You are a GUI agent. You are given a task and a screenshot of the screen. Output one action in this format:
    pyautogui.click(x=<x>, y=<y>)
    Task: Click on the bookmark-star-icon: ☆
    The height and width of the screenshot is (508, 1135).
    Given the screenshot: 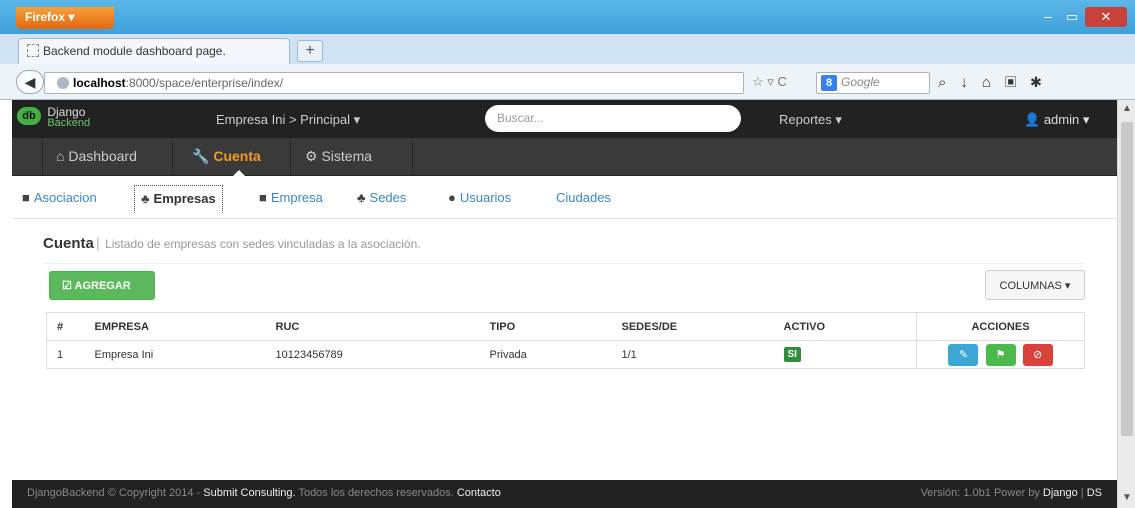 What is the action you would take?
    pyautogui.click(x=758, y=81)
    